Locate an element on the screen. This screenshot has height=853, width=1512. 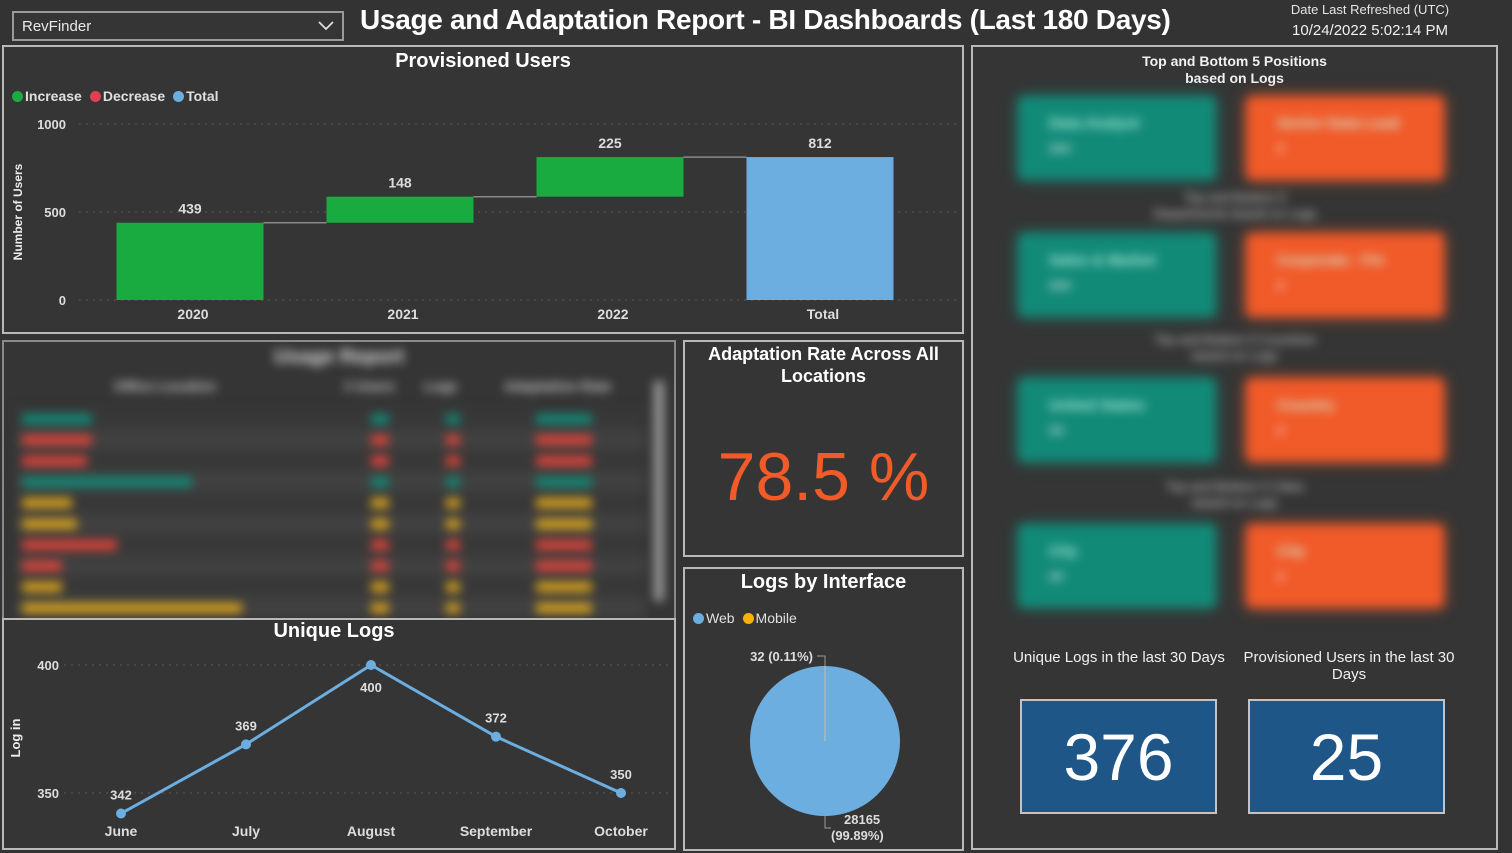
x-tick-label: Total is located at coordinates (823, 314).